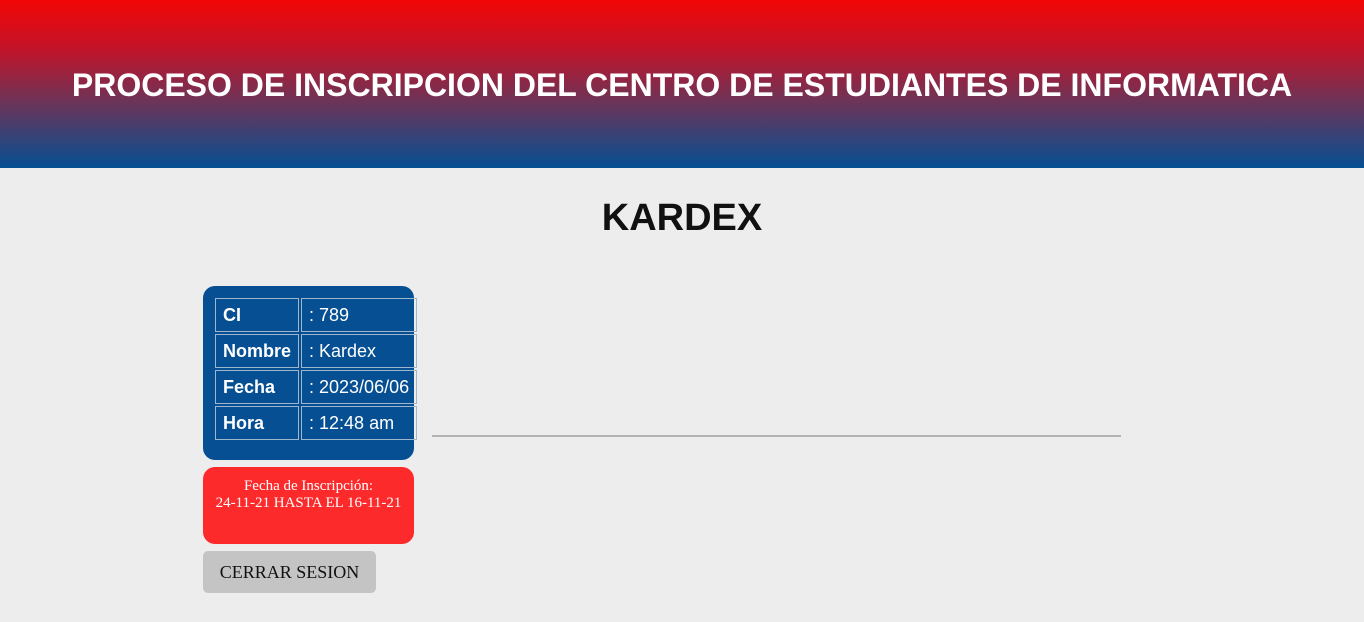 The height and width of the screenshot is (622, 1364). I want to click on info-value-nombre: : Kardex, so click(359, 351).